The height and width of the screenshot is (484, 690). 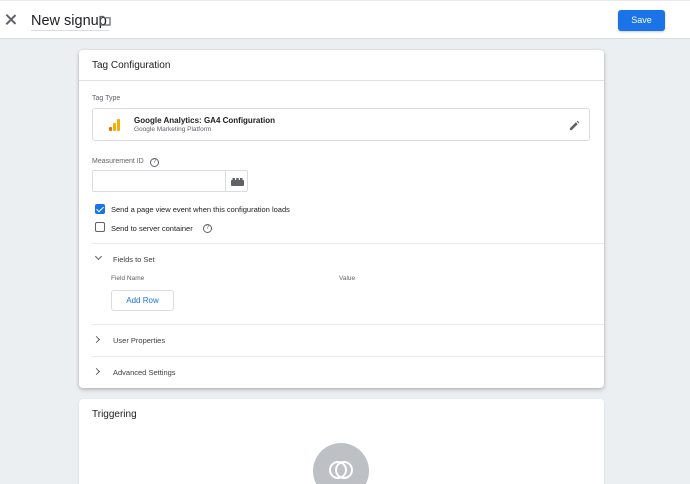 What do you see at coordinates (100, 209) in the screenshot?
I see `pageview-checkbox` at bounding box center [100, 209].